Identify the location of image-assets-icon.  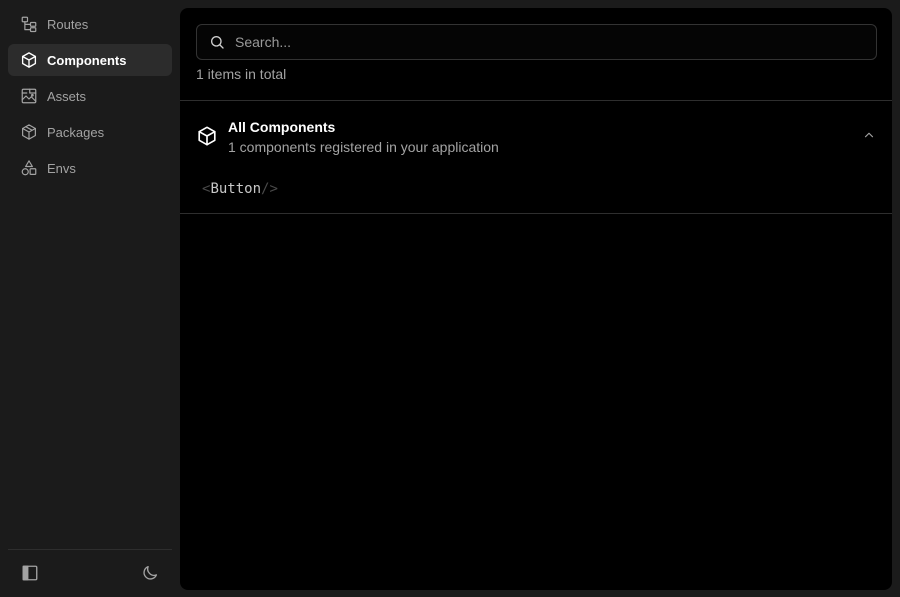
(29, 96).